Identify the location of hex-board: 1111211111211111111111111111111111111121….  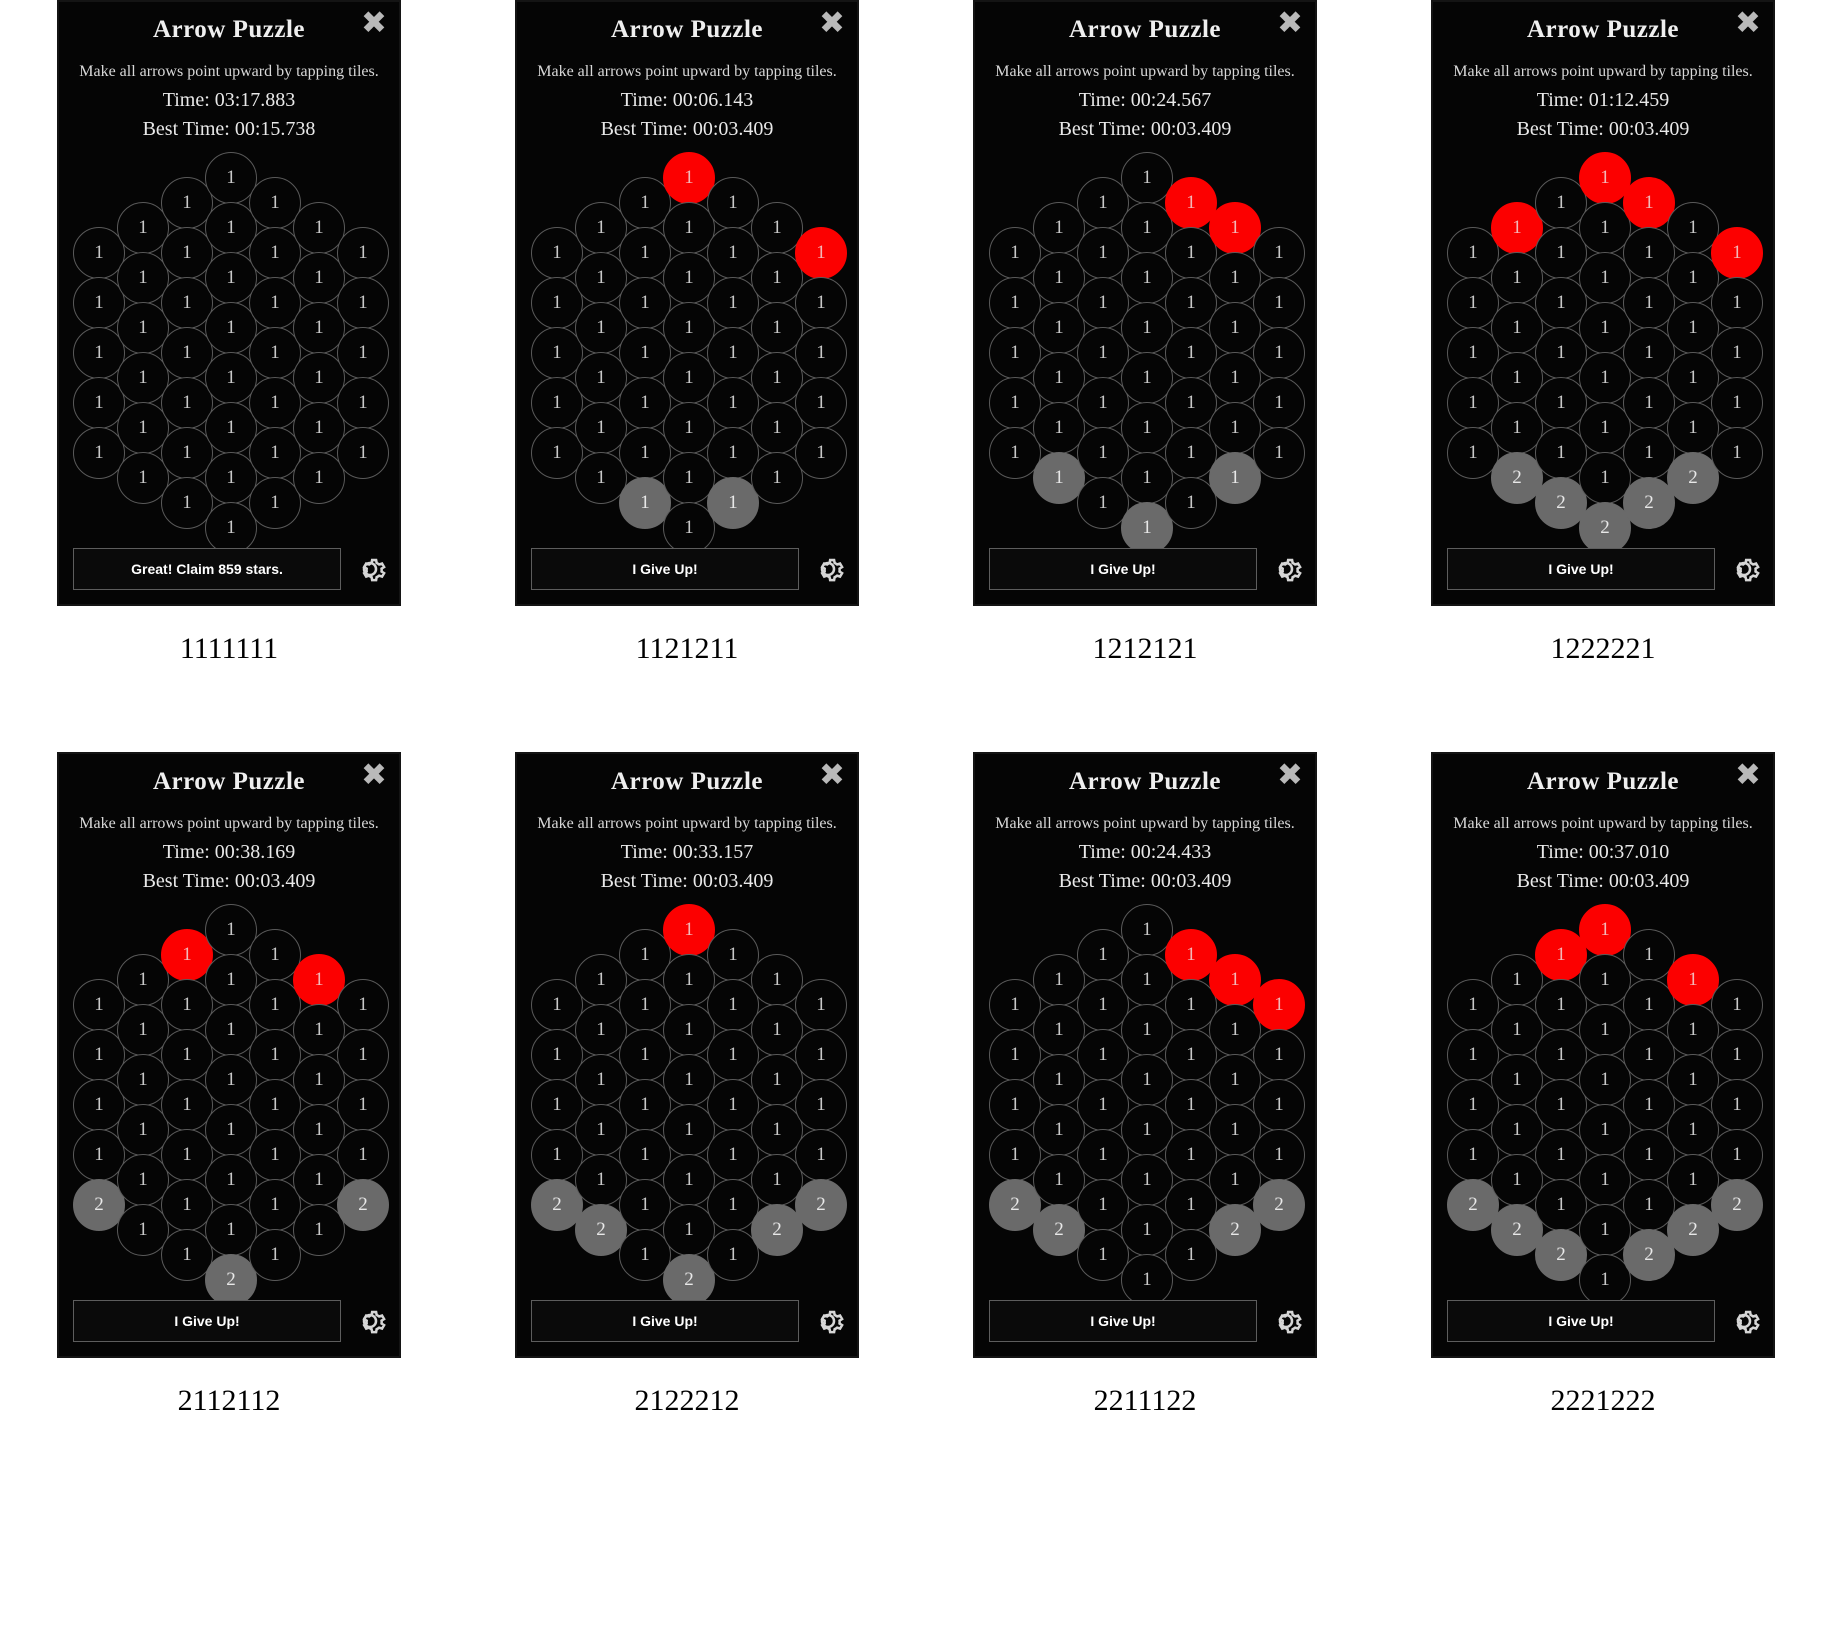
(1145, 1105).